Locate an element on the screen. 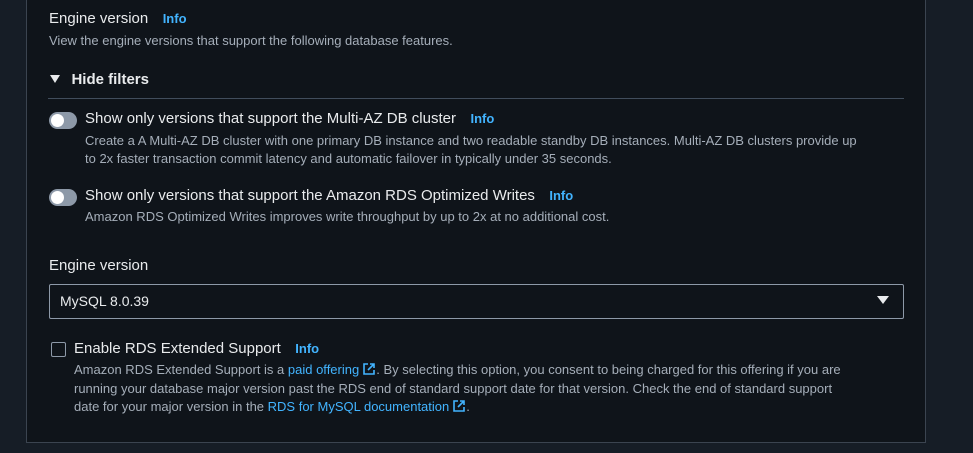  engine-version-header: Engine version Info is located at coordinates (118, 19).